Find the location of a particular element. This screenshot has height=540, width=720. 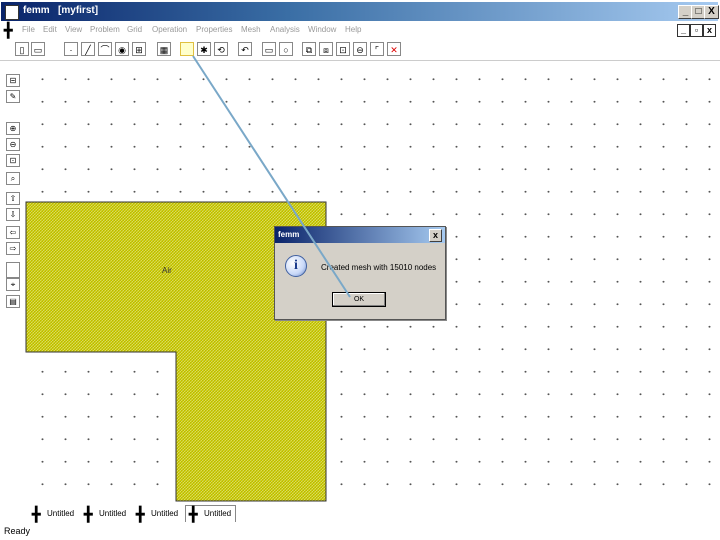

status-bar: Ready is located at coordinates (17, 531).